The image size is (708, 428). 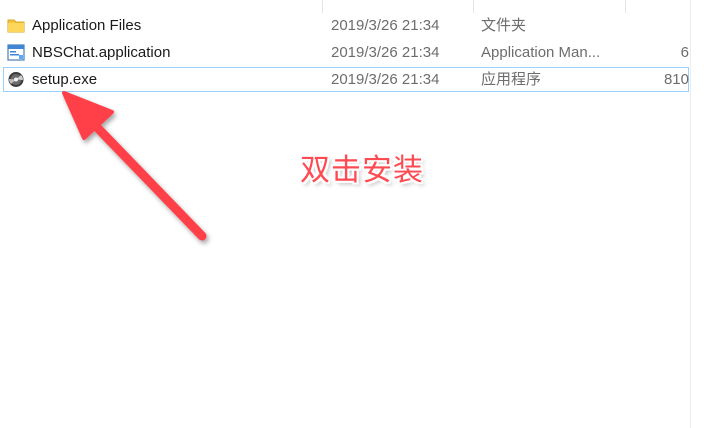 I want to click on file-name: Application Files, so click(x=87, y=25).